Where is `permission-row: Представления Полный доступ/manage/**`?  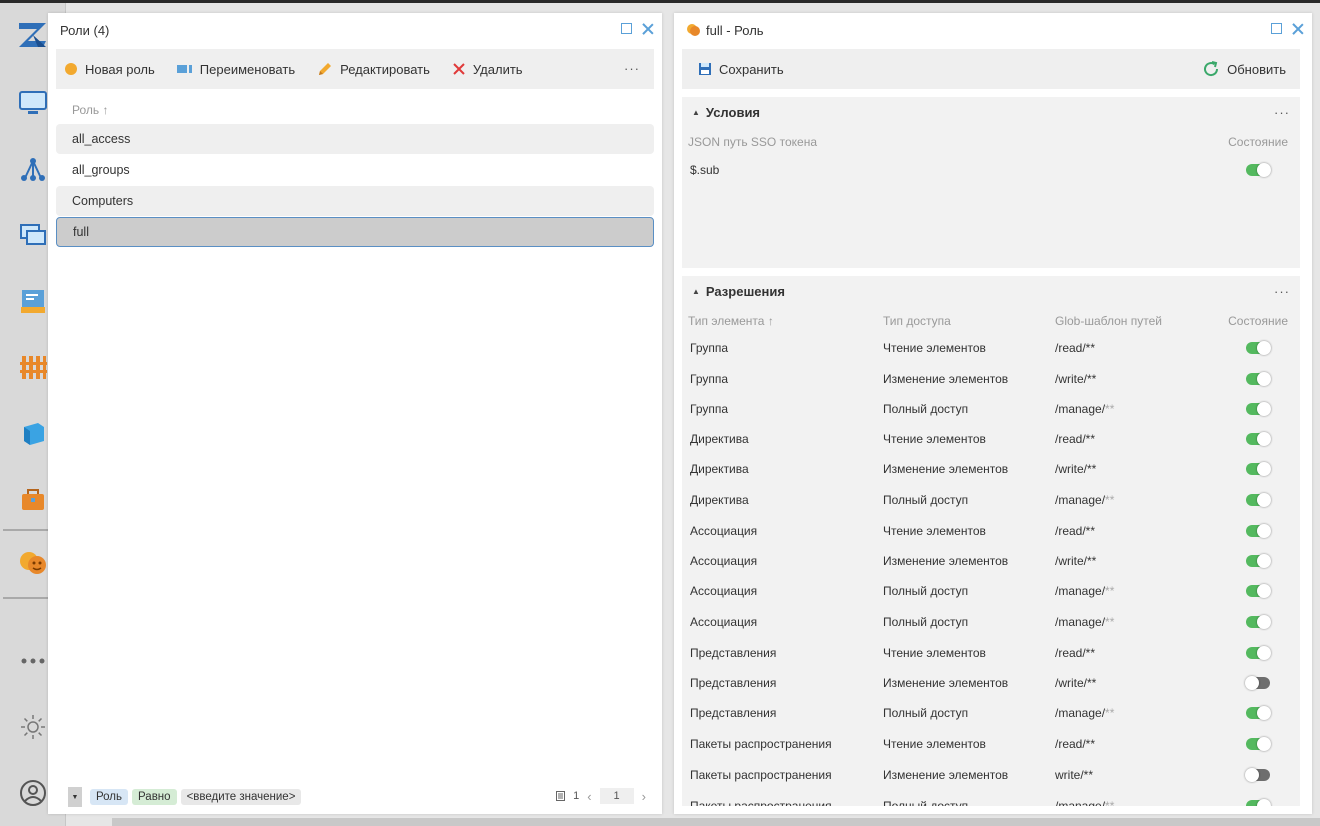
permission-row: Представления Полный доступ/manage/** is located at coordinates (991, 713).